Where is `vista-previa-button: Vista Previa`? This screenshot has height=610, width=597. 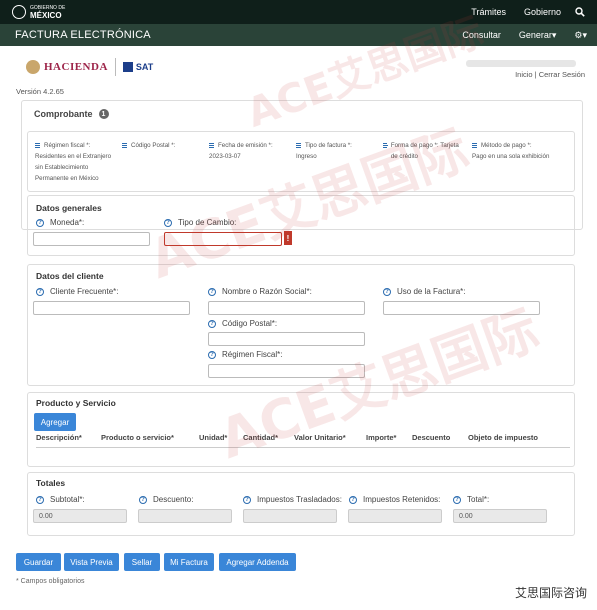 vista-previa-button: Vista Previa is located at coordinates (91, 562).